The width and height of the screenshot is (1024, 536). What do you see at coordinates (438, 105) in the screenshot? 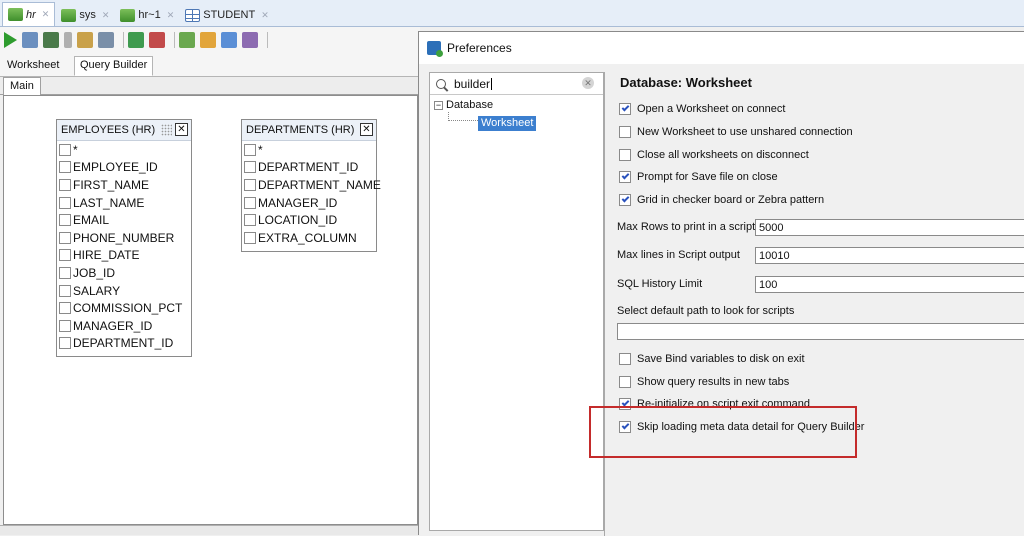
I see `collapse-icon: −` at bounding box center [438, 105].